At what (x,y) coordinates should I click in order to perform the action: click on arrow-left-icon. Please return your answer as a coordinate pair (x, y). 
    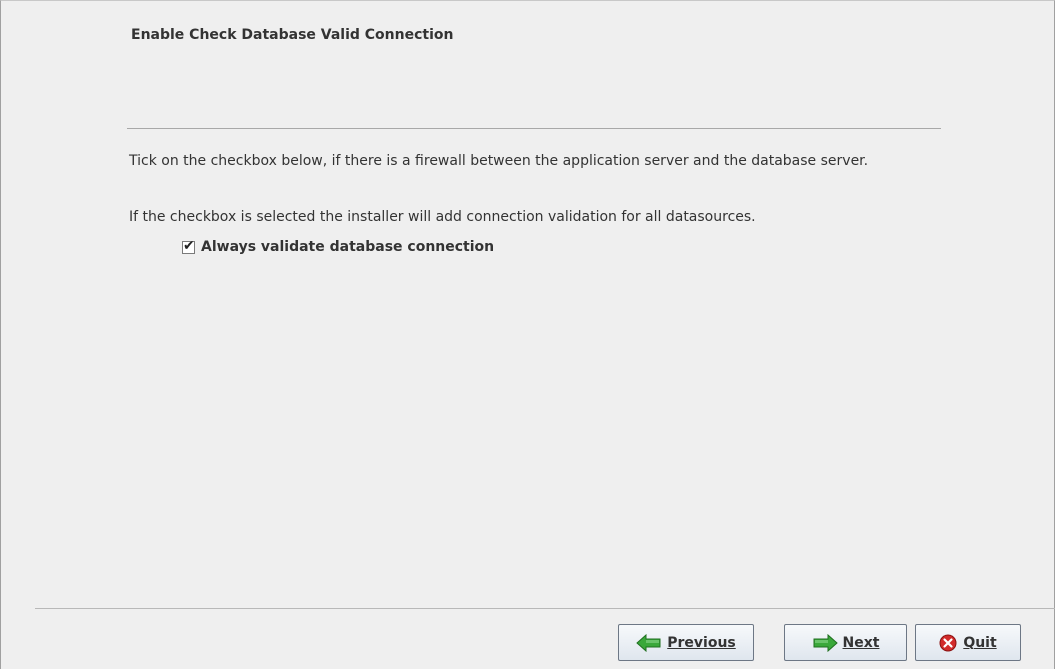
    Looking at the image, I should click on (649, 642).